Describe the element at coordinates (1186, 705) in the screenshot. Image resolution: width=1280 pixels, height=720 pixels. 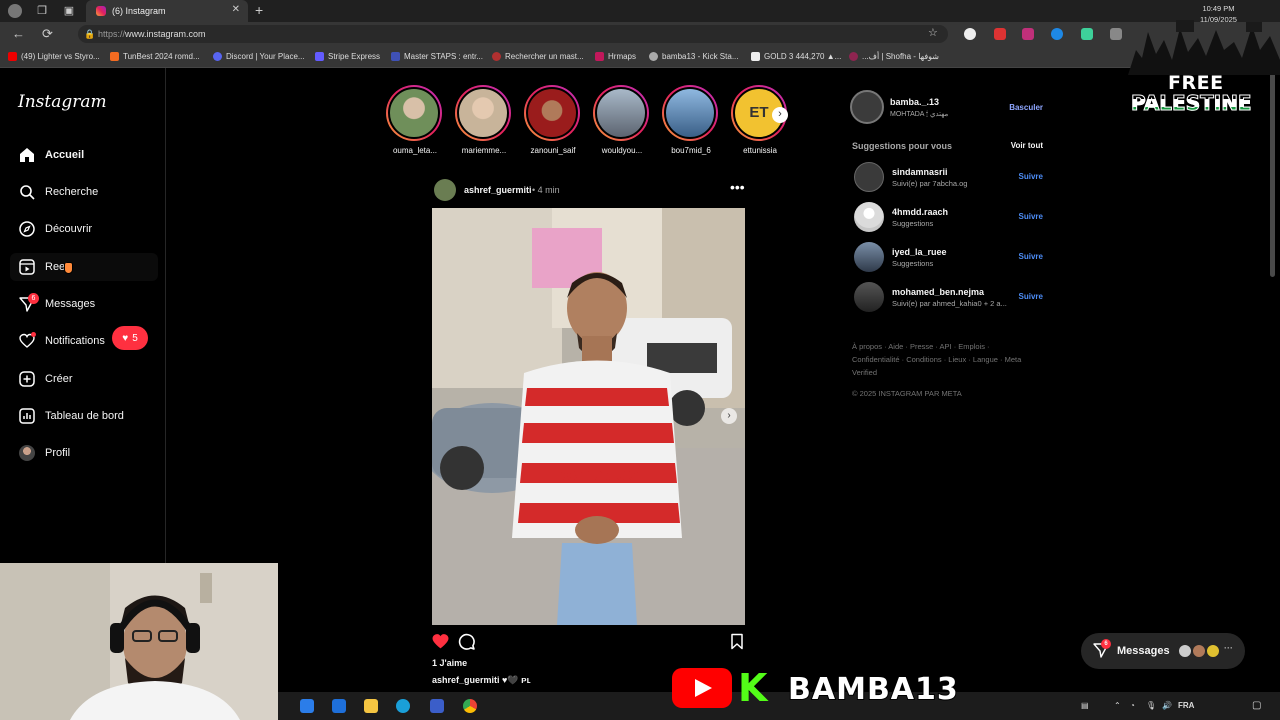
I see `language-indicator: FRA` at that location.